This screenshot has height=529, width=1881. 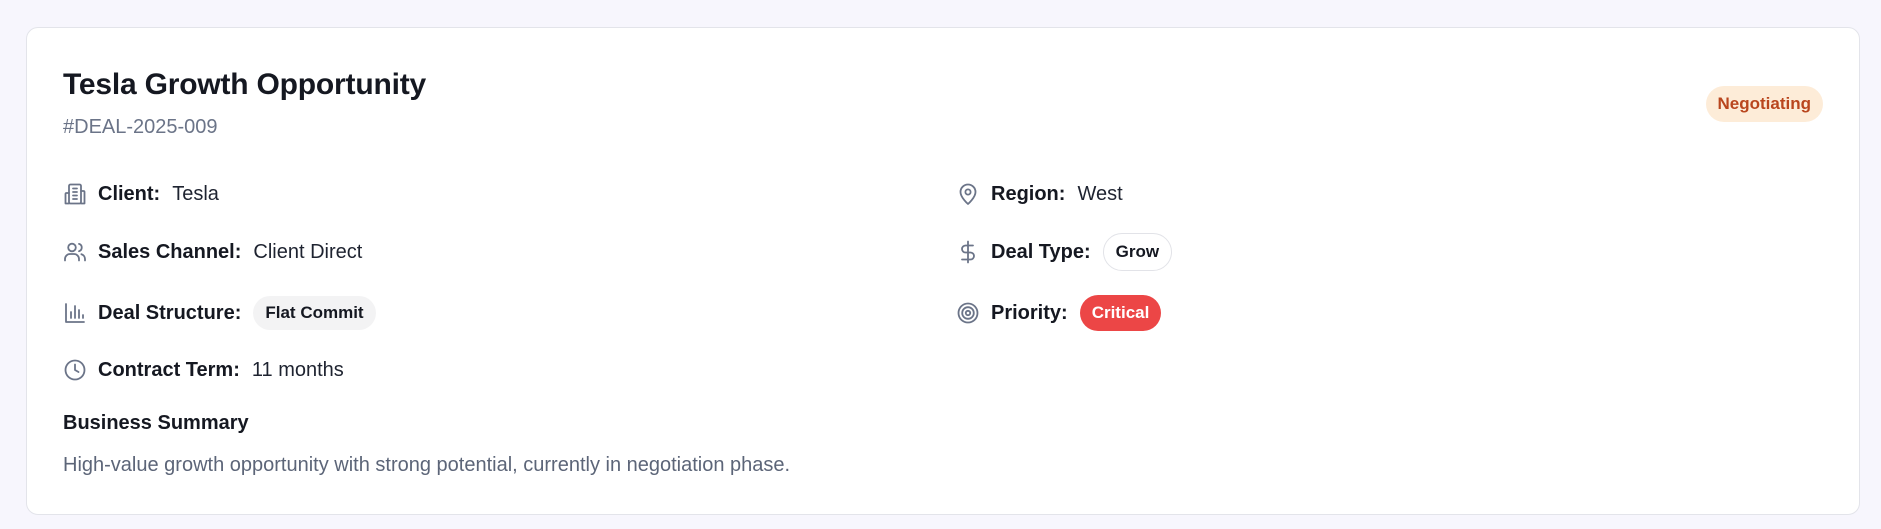 What do you see at coordinates (968, 313) in the screenshot?
I see `target-icon` at bounding box center [968, 313].